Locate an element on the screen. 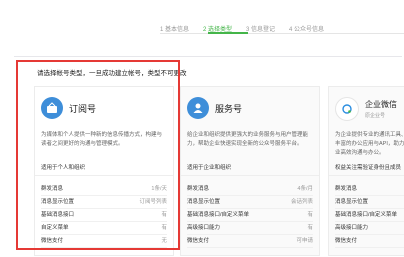 The image size is (404, 257). card-title: 订阅号 is located at coordinates (83, 108).